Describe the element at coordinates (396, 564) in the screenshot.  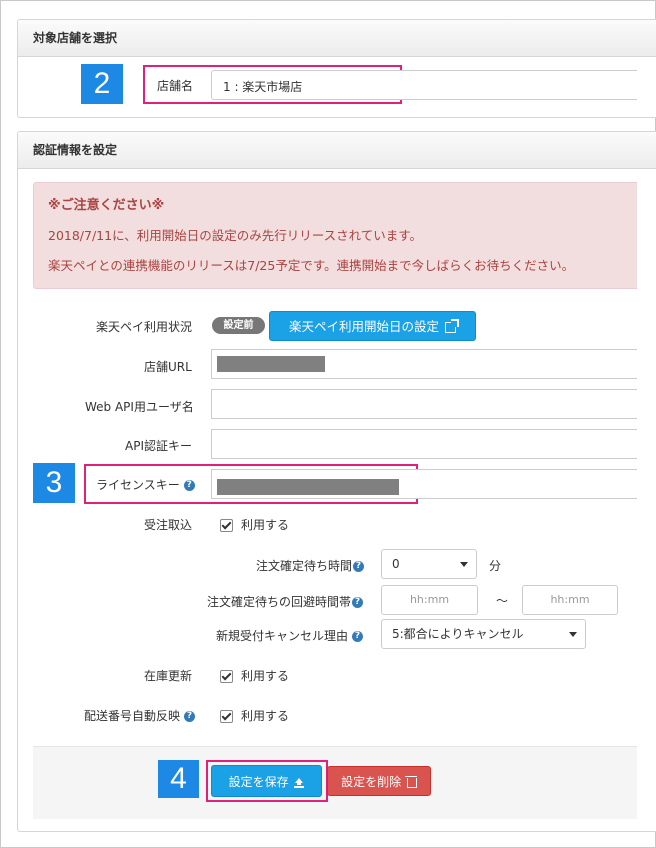
I see `wait-time-value: 0` at that location.